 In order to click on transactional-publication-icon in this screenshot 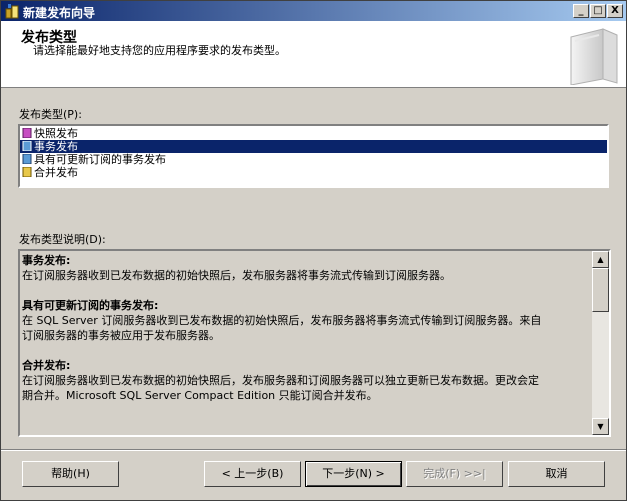, I will do `click(27, 146)`.